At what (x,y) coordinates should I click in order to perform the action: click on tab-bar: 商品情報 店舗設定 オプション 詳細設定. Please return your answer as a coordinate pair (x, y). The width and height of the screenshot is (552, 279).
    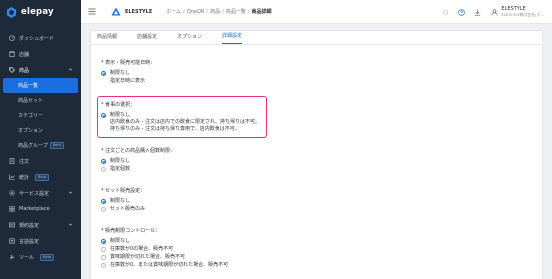
    Looking at the image, I should click on (316, 38).